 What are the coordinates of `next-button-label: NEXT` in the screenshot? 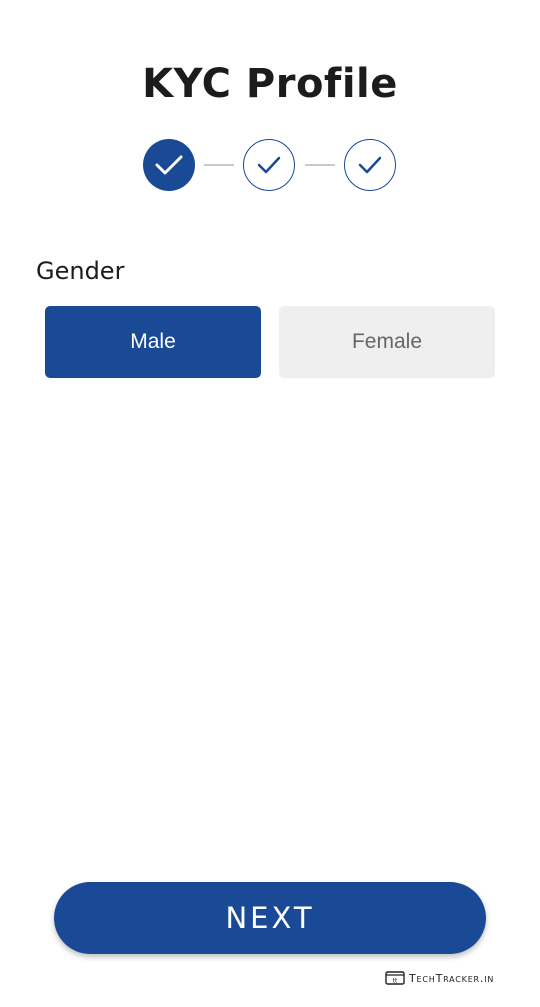 It's located at (270, 918).